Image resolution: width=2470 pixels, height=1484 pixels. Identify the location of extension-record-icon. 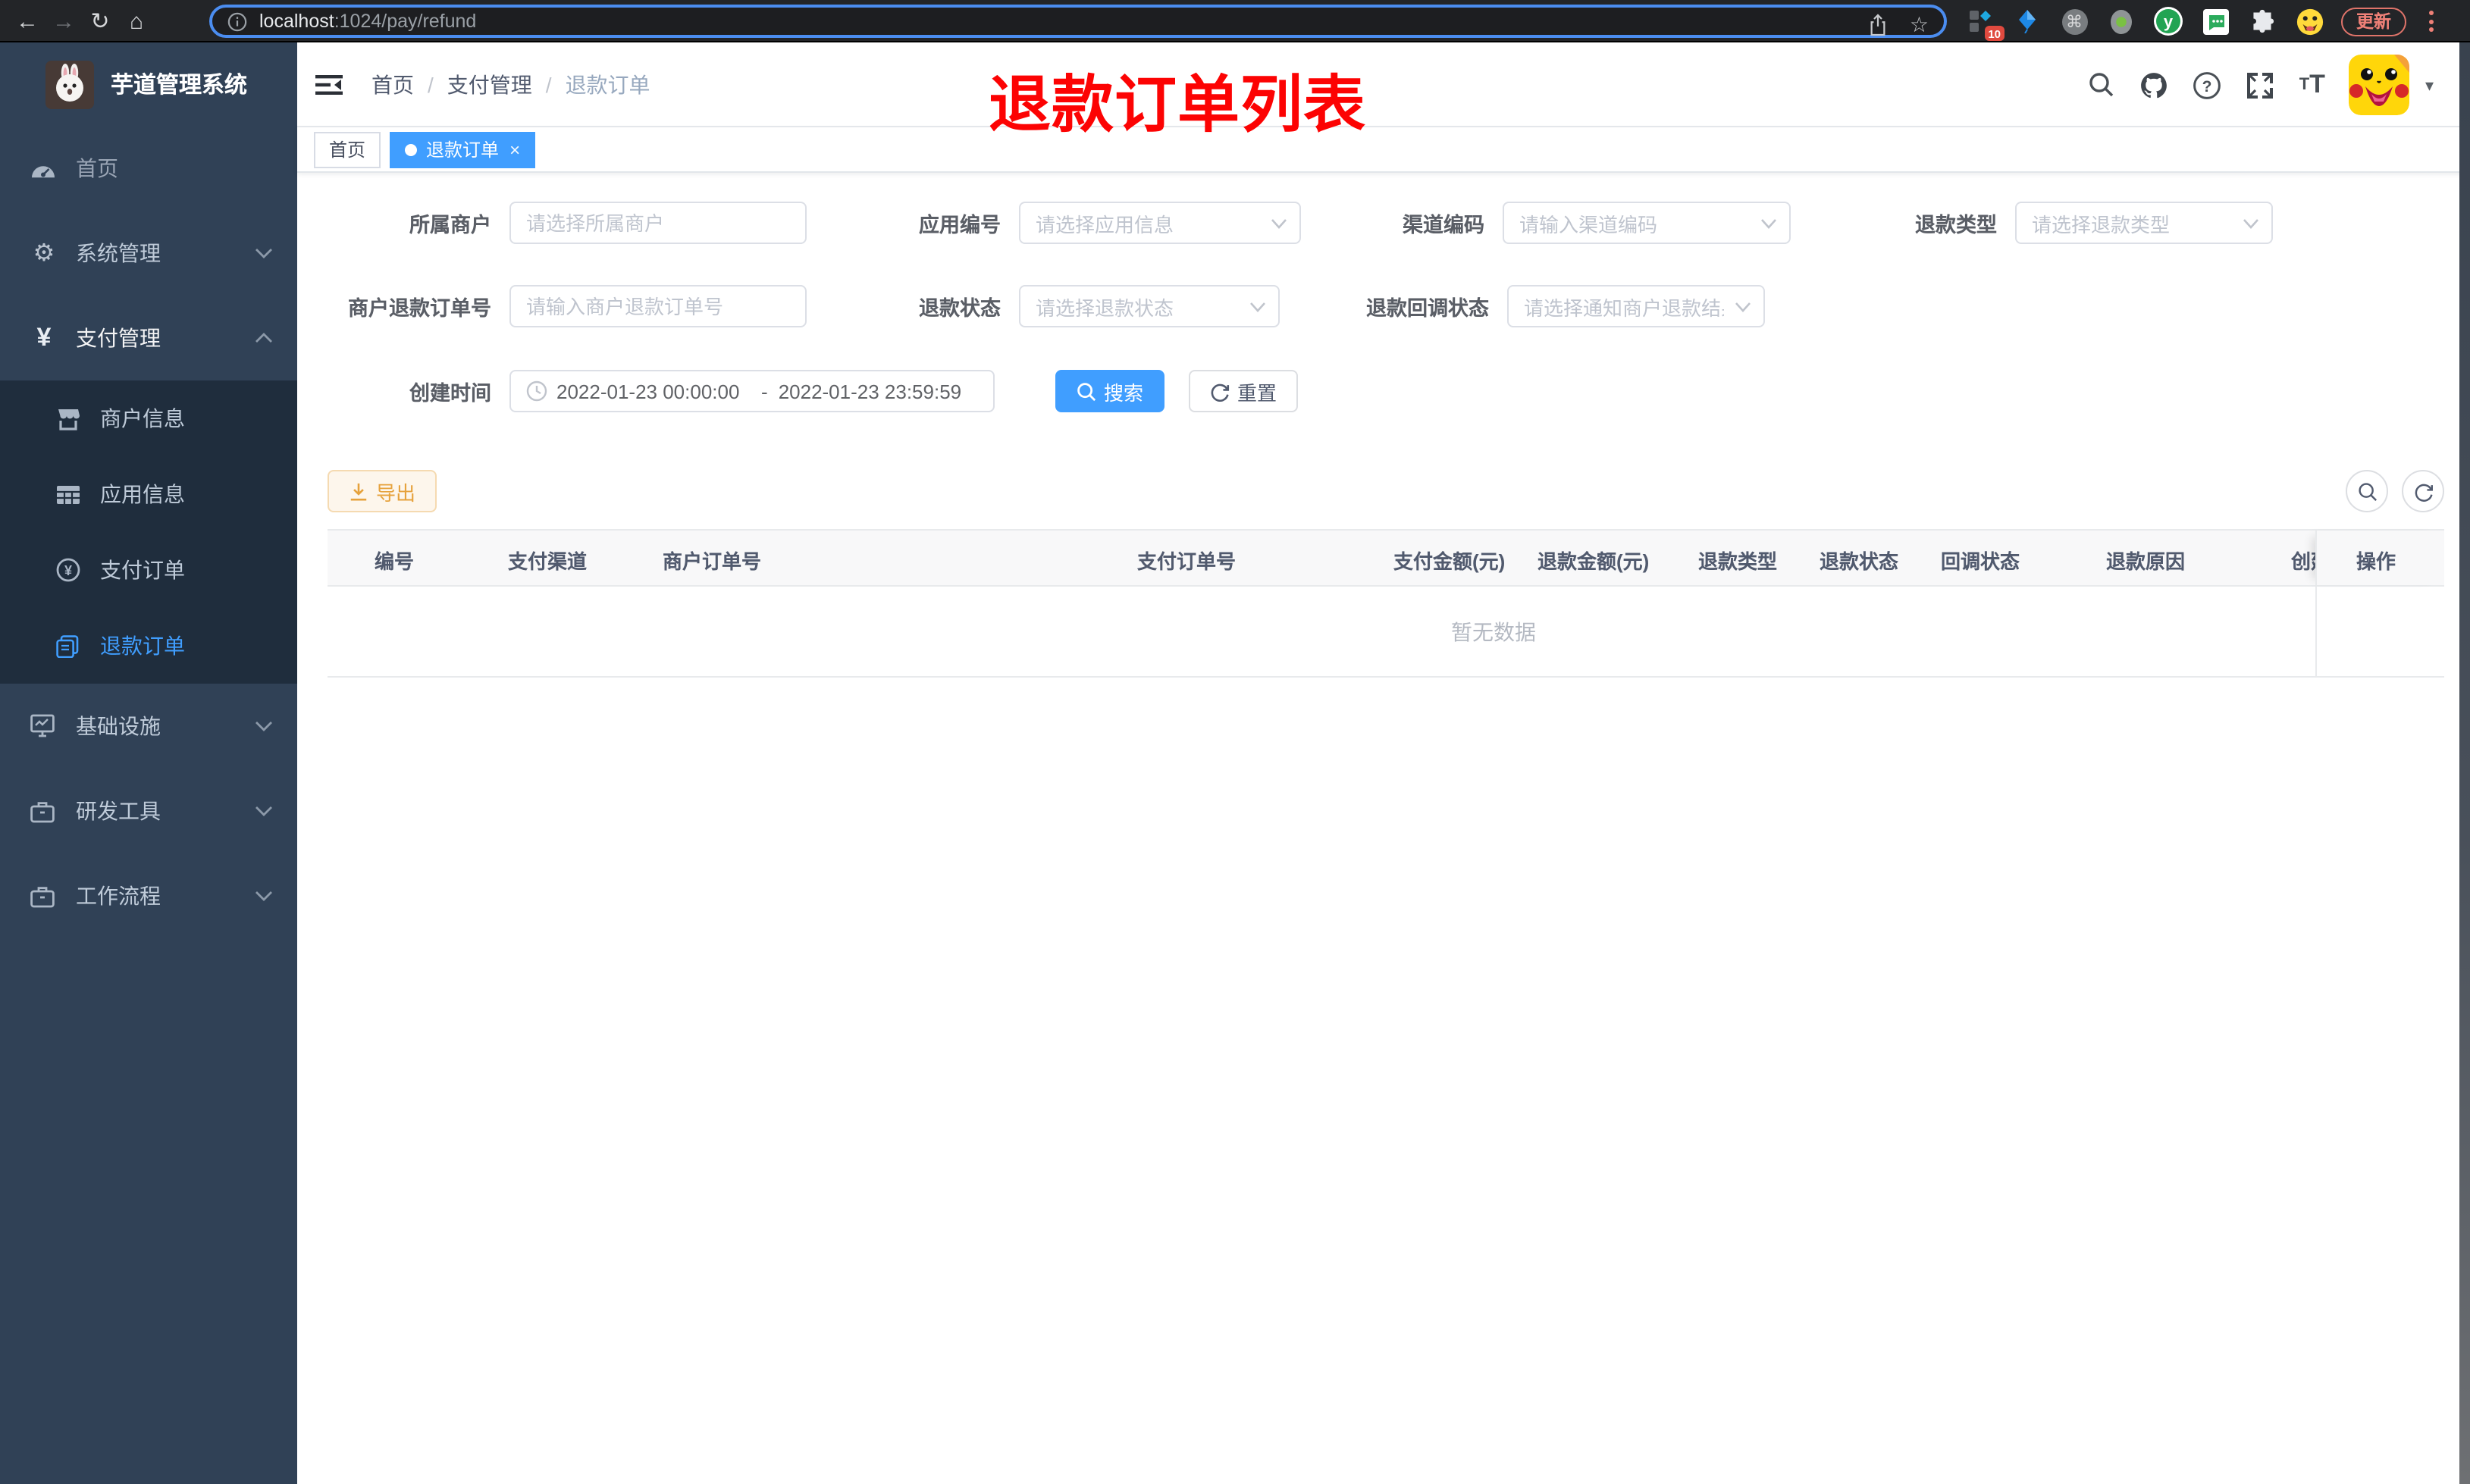
(2121, 21).